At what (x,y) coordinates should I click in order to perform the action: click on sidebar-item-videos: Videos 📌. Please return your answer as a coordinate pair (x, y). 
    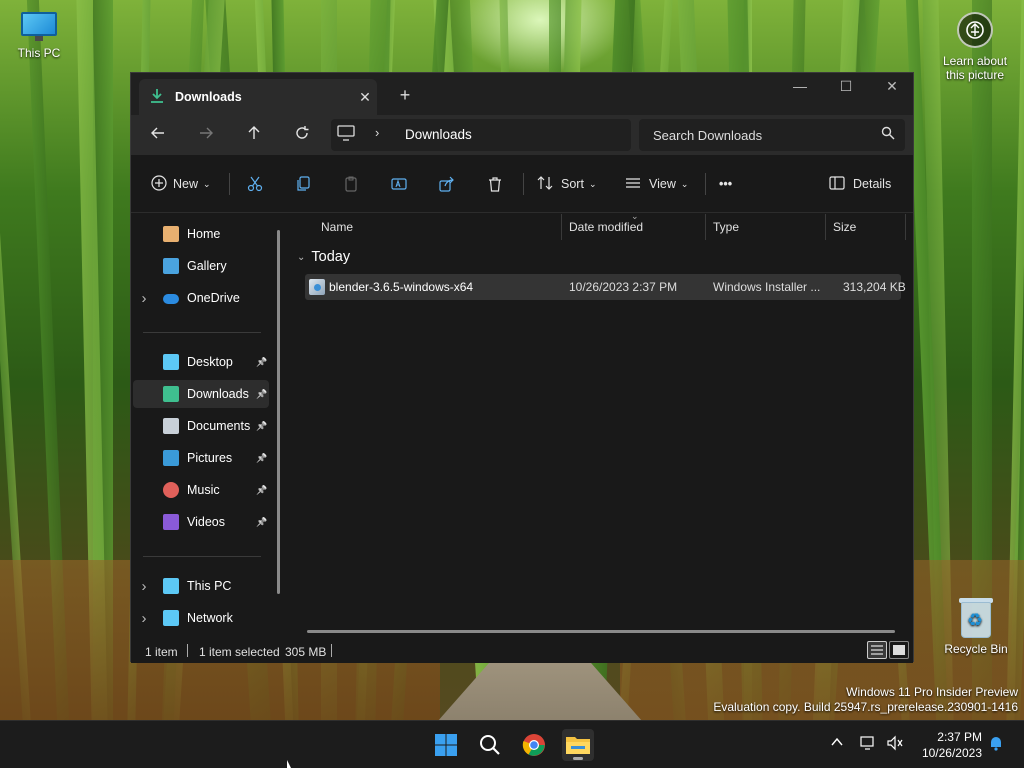
    Looking at the image, I should click on (201, 522).